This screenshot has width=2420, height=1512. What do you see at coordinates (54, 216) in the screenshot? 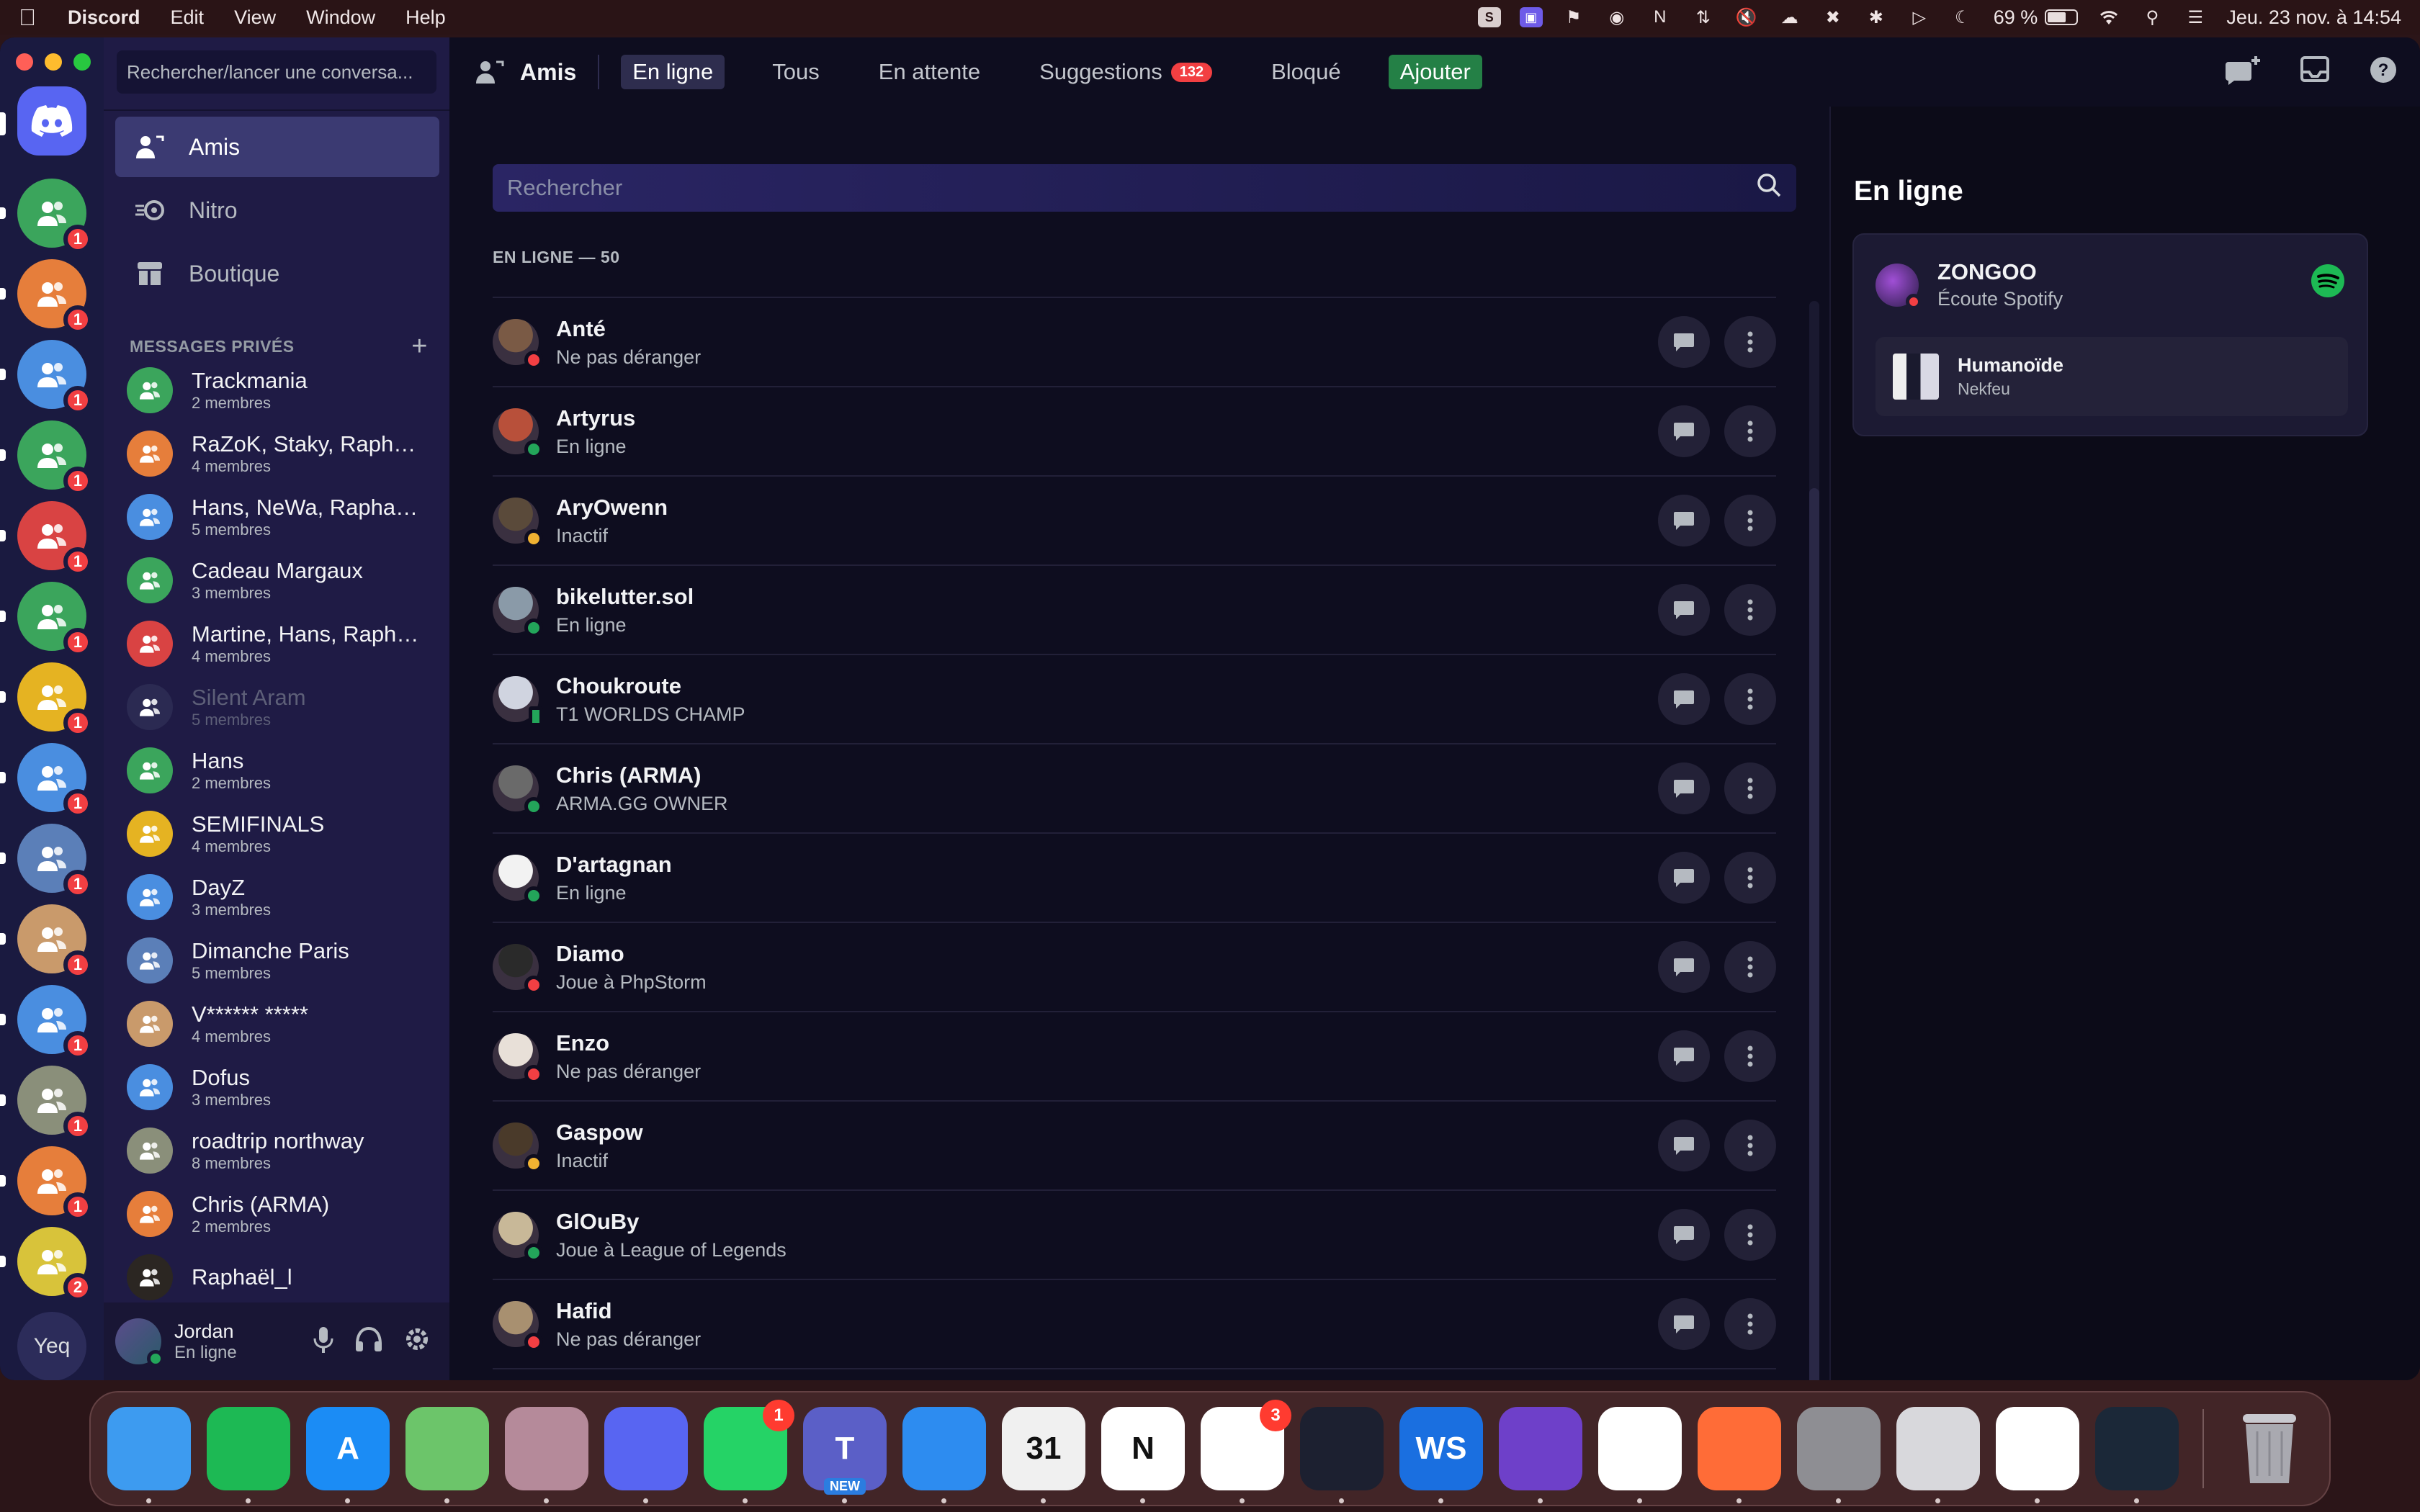
I see `server-icon-0: 1` at bounding box center [54, 216].